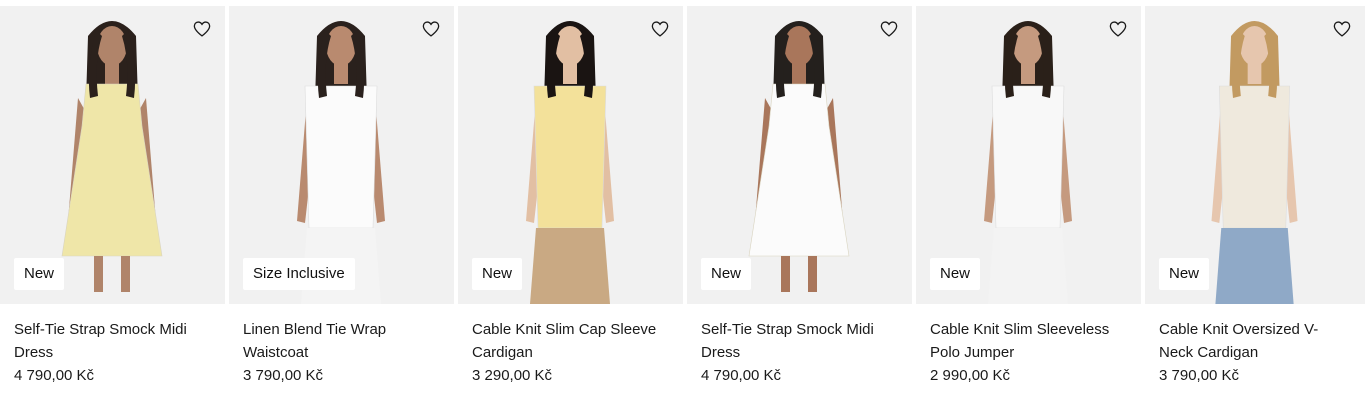 This screenshot has height=400, width=1369. I want to click on product-price: 3 290,00 Kč, so click(512, 375).